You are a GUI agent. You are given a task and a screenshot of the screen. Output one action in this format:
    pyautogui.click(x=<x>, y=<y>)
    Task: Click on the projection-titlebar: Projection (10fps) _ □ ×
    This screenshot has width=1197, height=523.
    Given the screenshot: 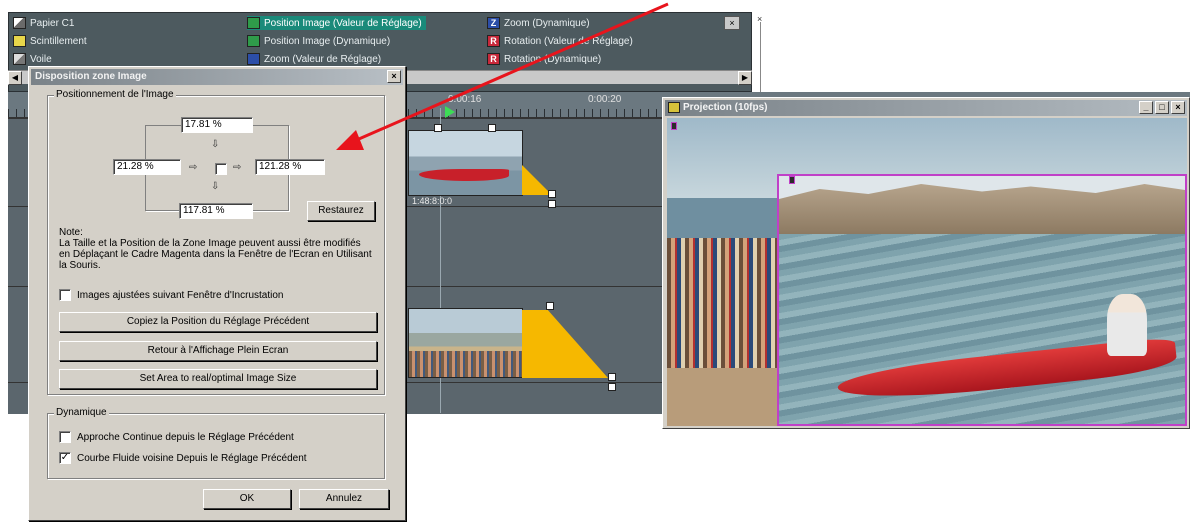 What is the action you would take?
    pyautogui.click(x=926, y=108)
    